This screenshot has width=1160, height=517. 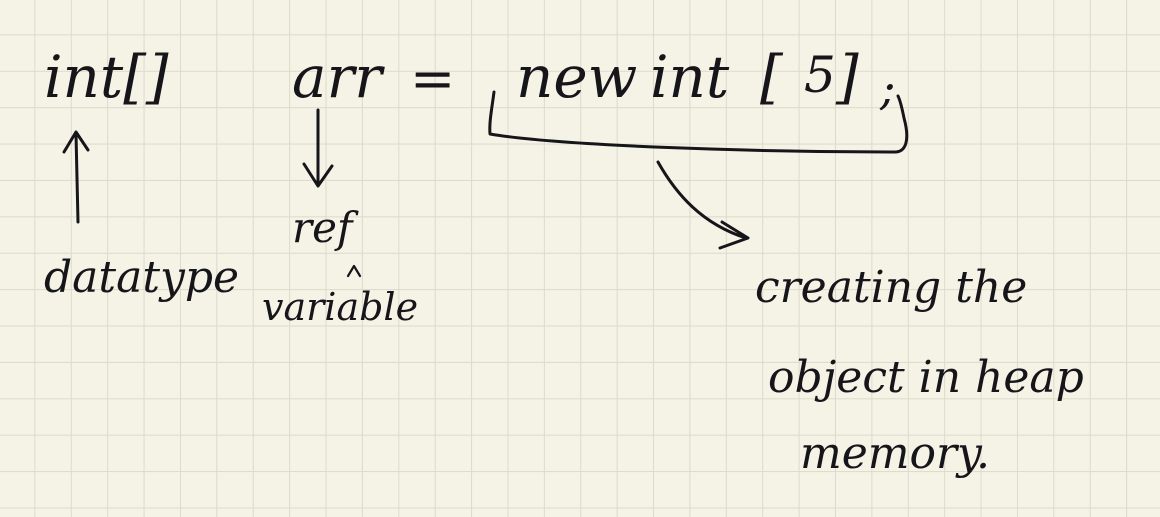 I want to click on ref-variable-annotation: ref variable, so click(x=340, y=218).